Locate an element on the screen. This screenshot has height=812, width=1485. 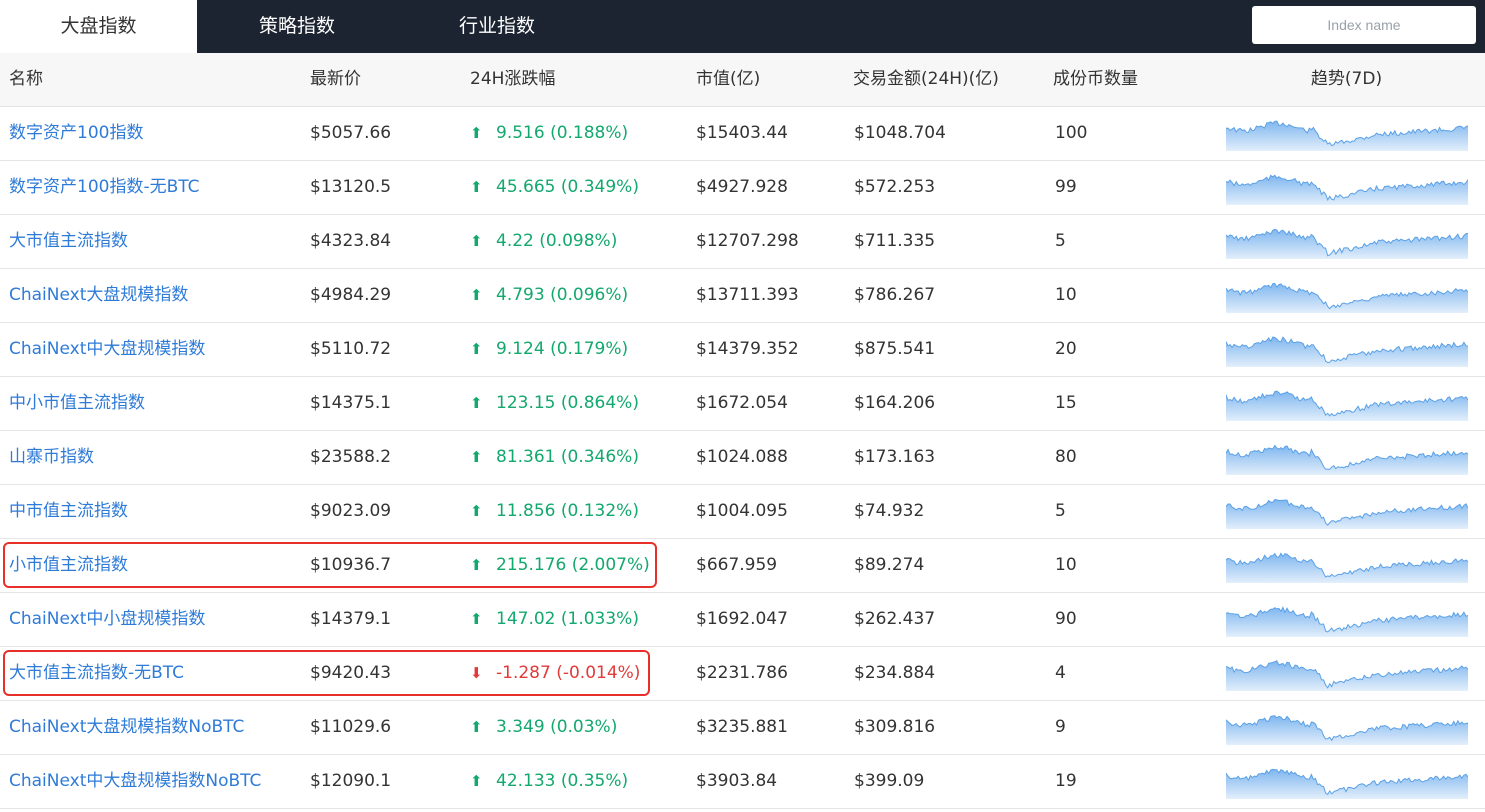
market-cap: $4927.928 is located at coordinates (742, 187).